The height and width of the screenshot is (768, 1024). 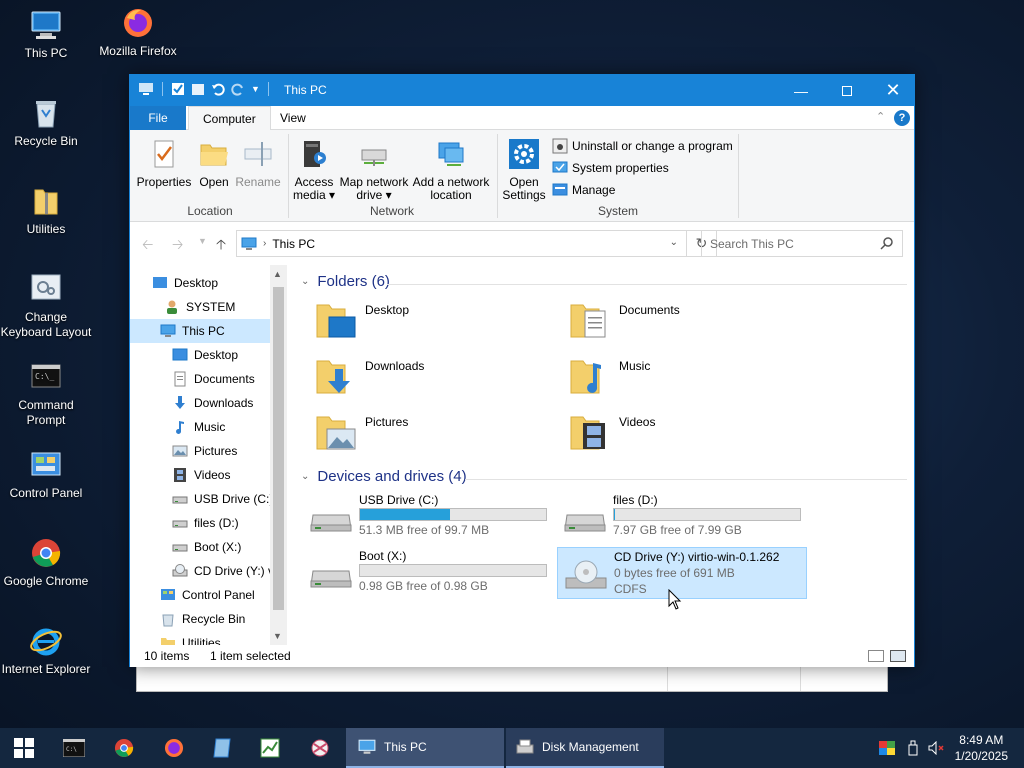 What do you see at coordinates (174, 748) in the screenshot?
I see `taskbar-firefox` at bounding box center [174, 748].